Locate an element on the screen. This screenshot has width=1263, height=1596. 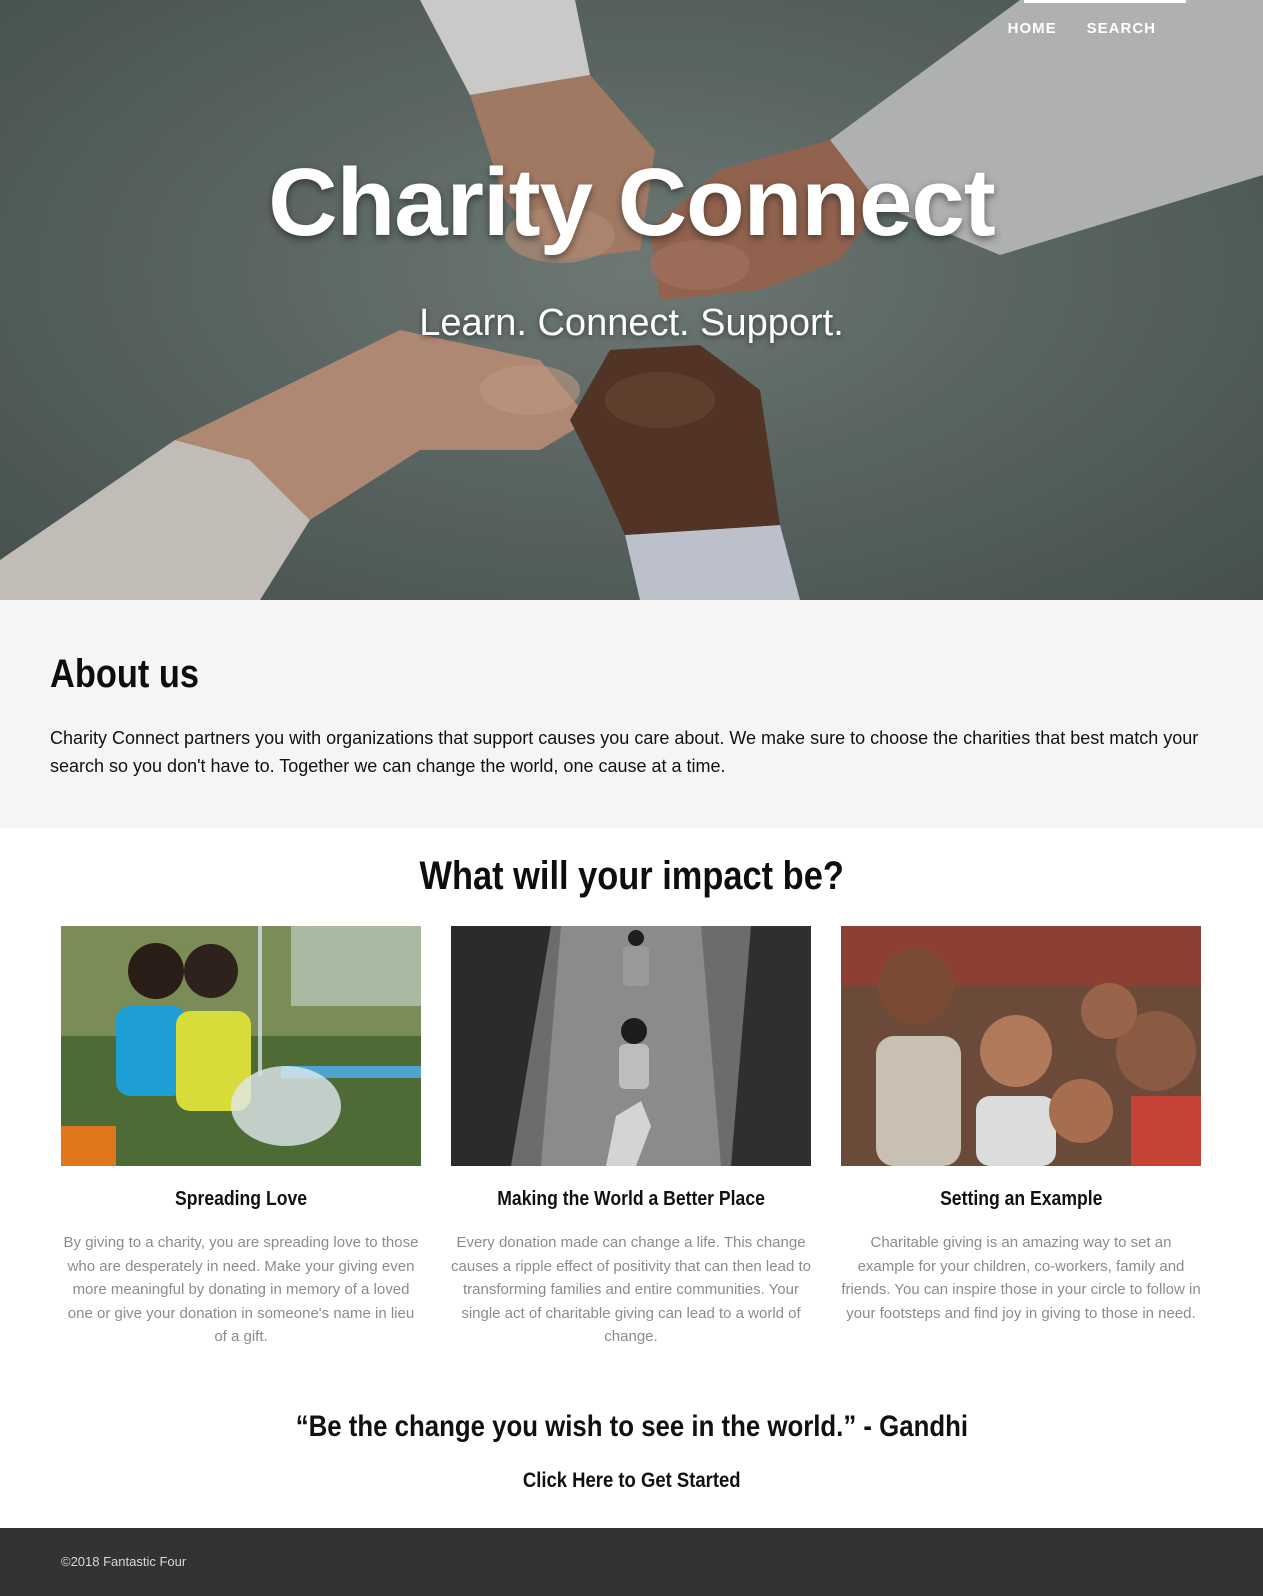
impact-heading-text: What will your impact be? is located at coordinates (631, 876).